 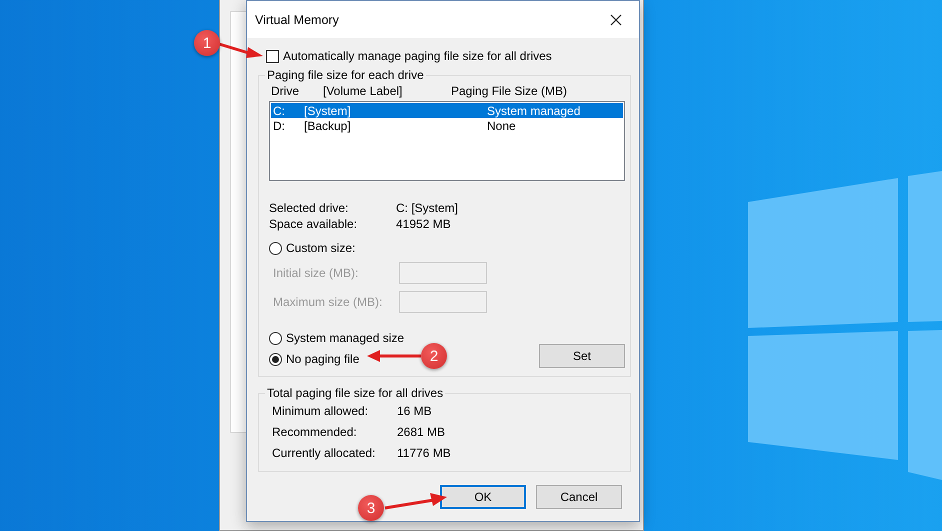 I want to click on total-label: Minimum allowed:, so click(x=321, y=411).